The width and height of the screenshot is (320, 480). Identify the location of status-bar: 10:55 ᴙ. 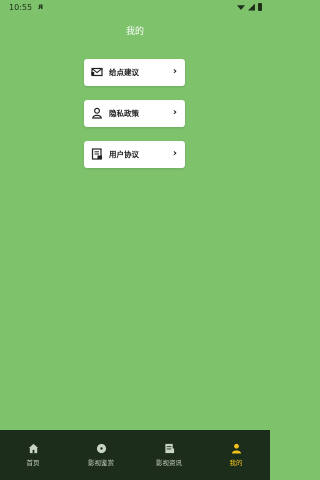
(135, 7).